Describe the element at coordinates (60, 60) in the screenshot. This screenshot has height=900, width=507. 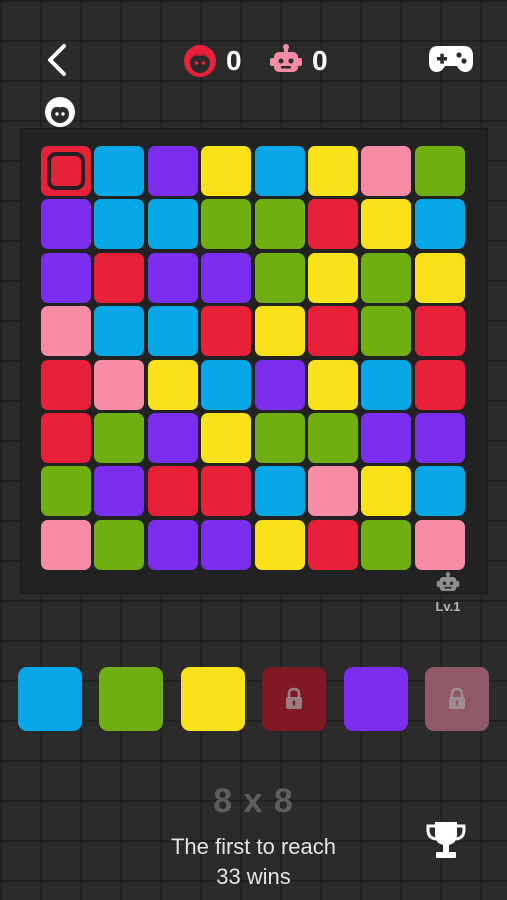
I see `back-chevron-icon` at that location.